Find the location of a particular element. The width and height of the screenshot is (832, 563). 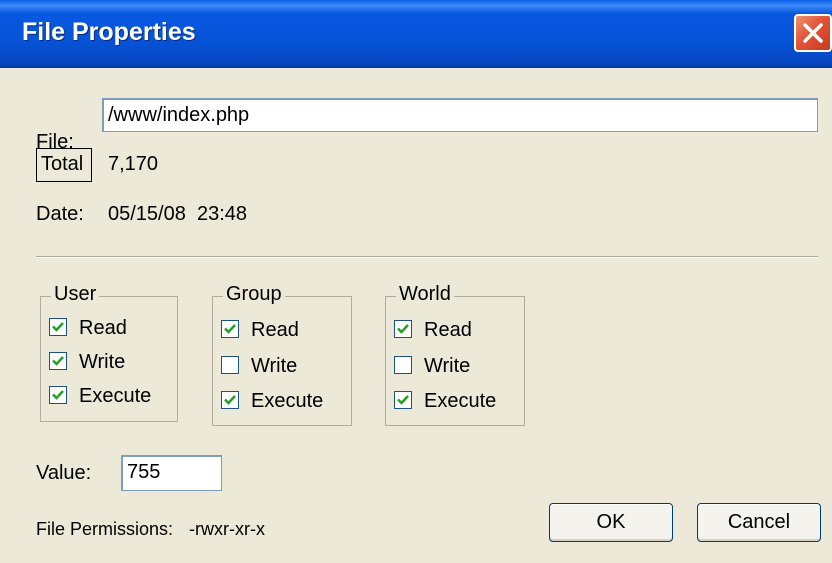

world-permissions-group: World Read Write Execute is located at coordinates (455, 354).